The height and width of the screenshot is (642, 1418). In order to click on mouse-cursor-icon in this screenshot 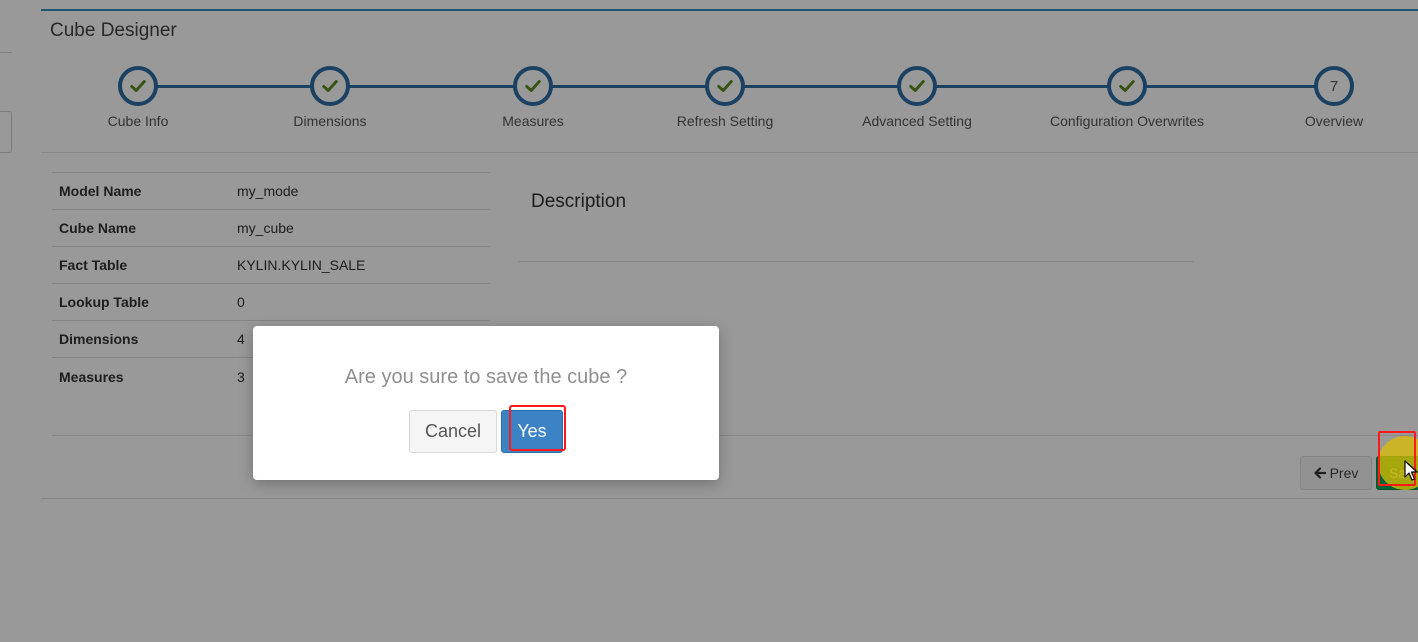, I will do `click(1411, 470)`.